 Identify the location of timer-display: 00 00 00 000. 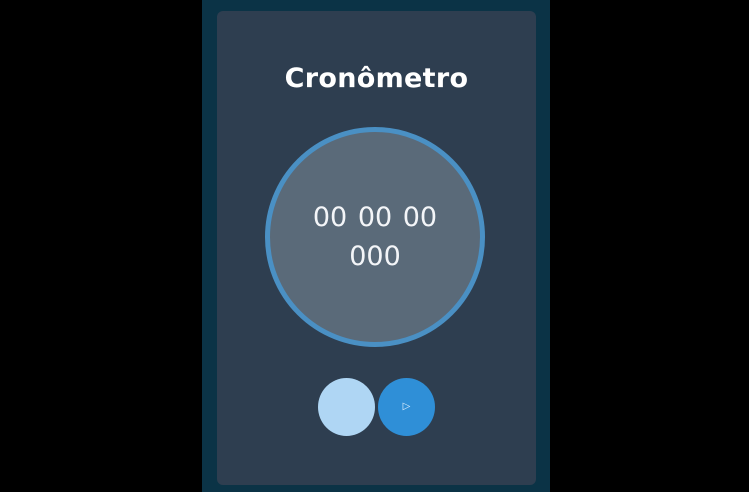
(375, 237).